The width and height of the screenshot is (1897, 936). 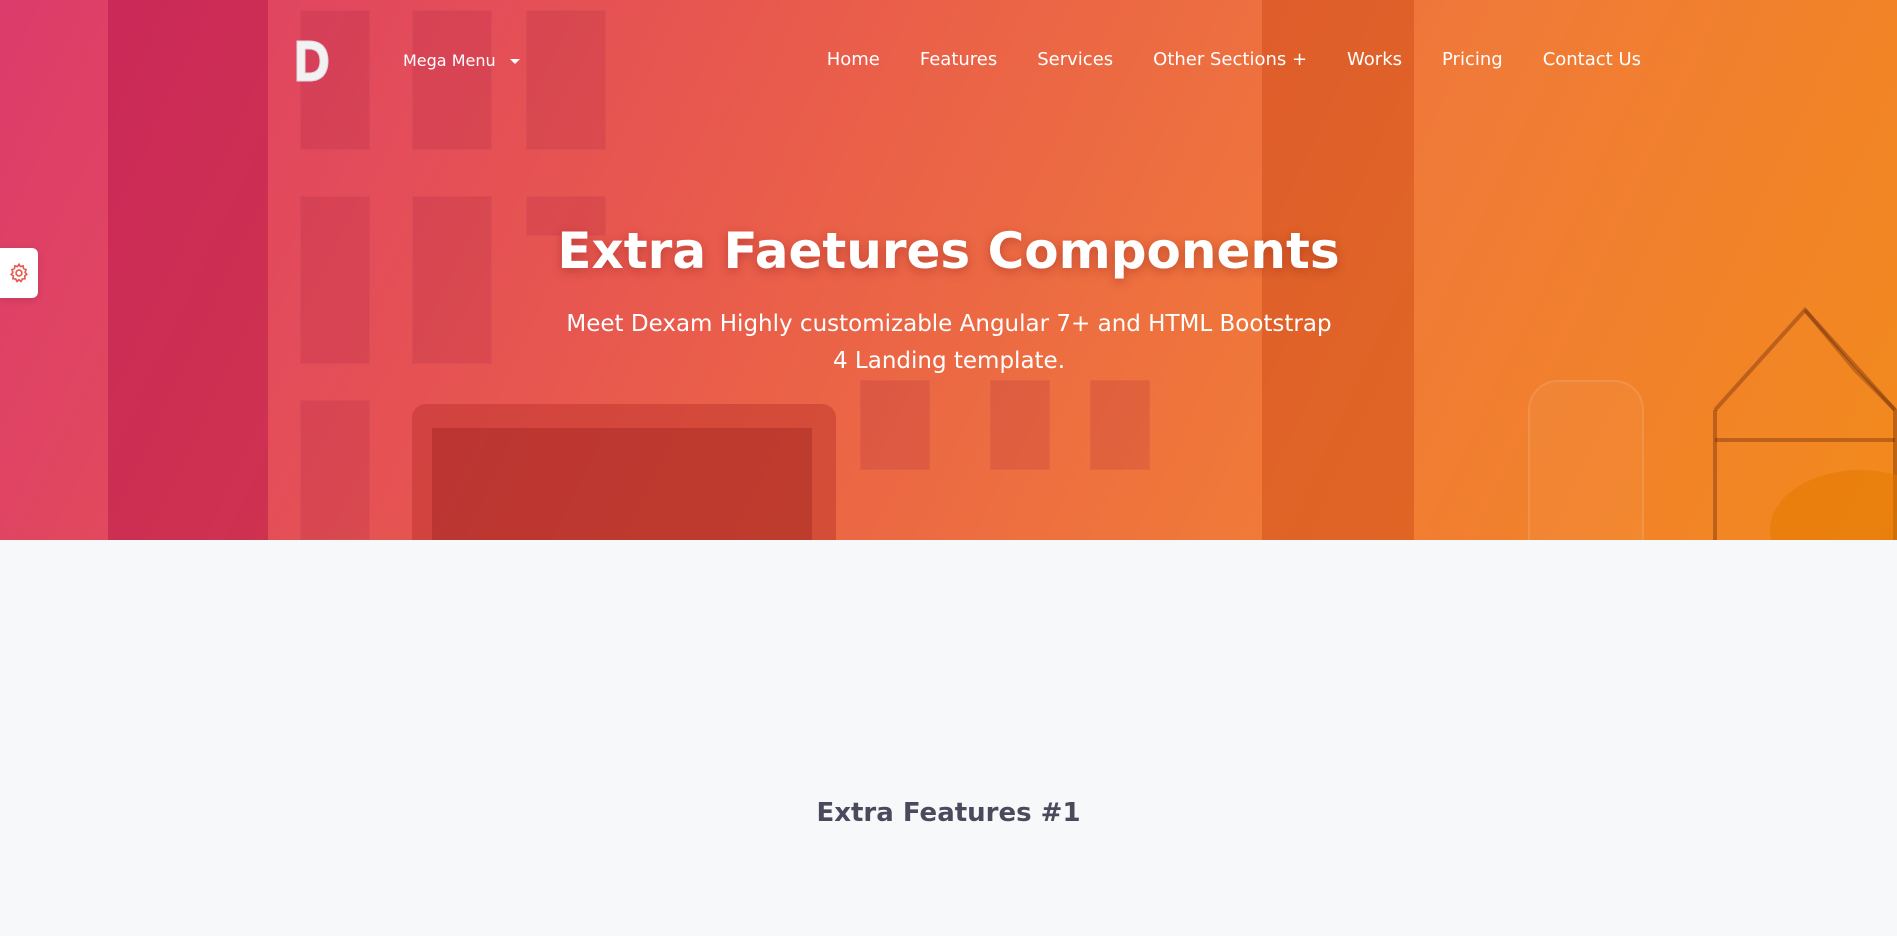 I want to click on mega-menu-dropdown: Mega Menu, so click(x=461, y=60).